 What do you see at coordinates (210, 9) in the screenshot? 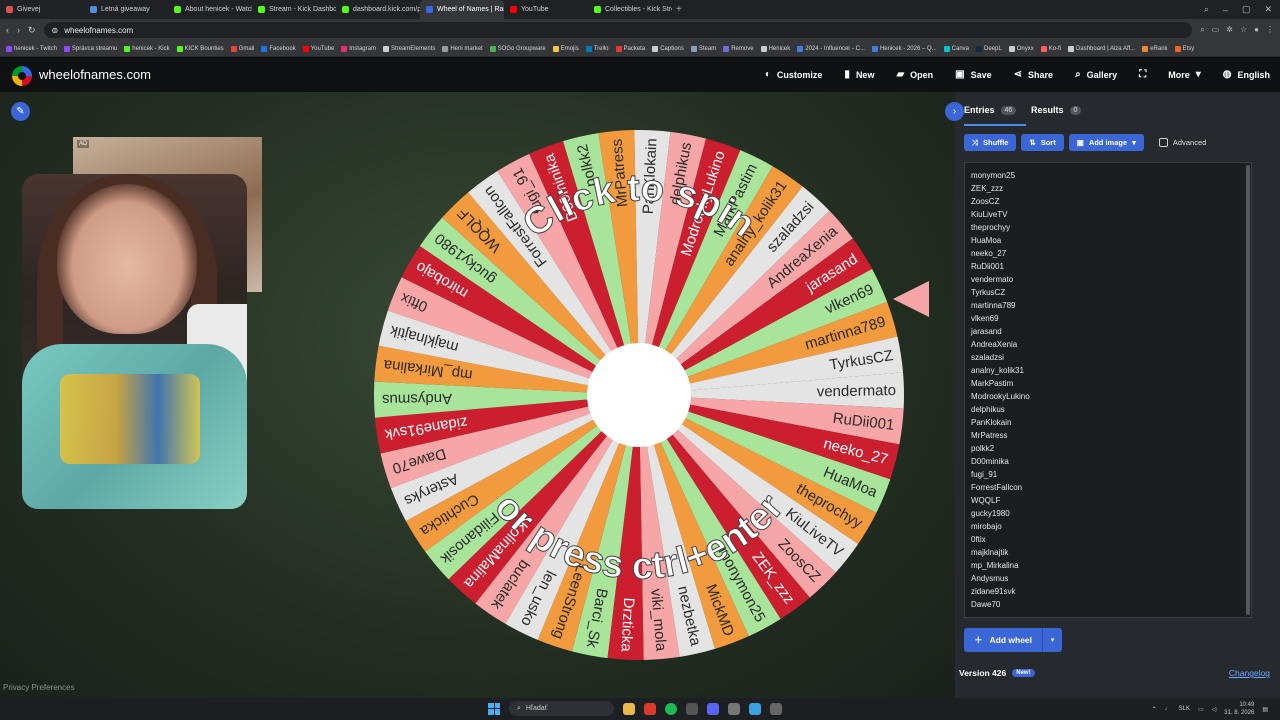
I see `browser-tab: About henicek - Watch Li` at bounding box center [210, 9].